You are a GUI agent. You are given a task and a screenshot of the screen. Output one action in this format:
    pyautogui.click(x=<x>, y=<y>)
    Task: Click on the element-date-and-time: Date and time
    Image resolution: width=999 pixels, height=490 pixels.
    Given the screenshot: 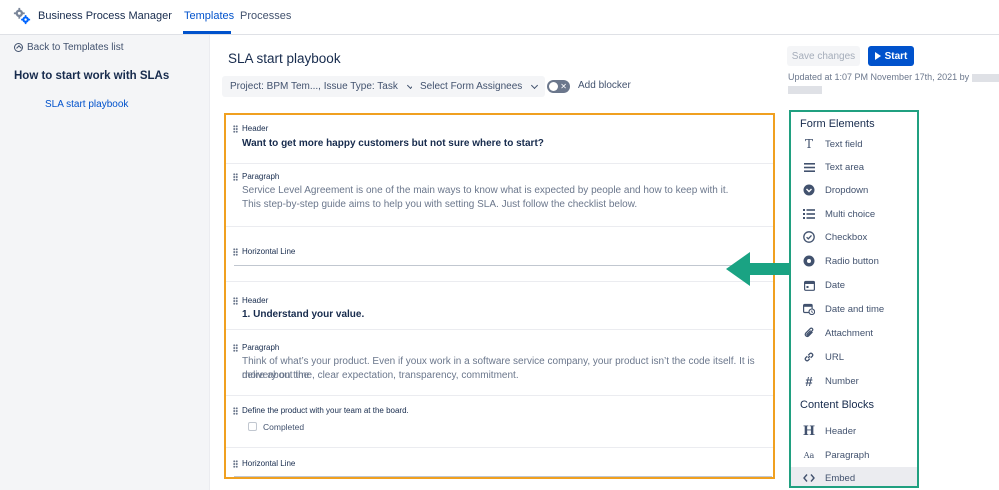 What is the action you would take?
    pyautogui.click(x=854, y=309)
    